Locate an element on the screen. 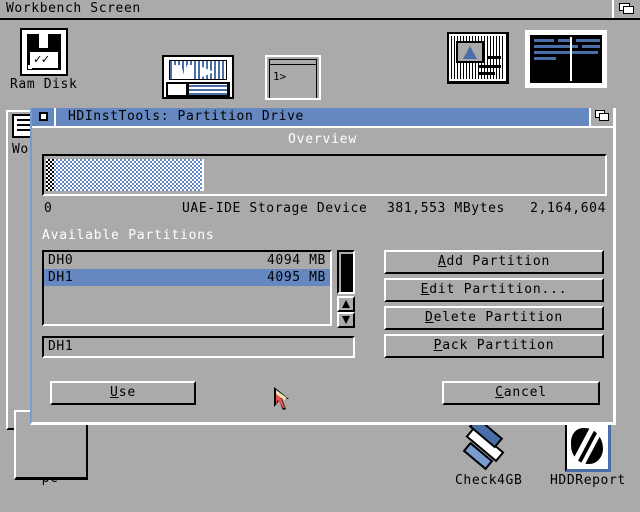  terminal-screen-shape is located at coordinates (566, 59).